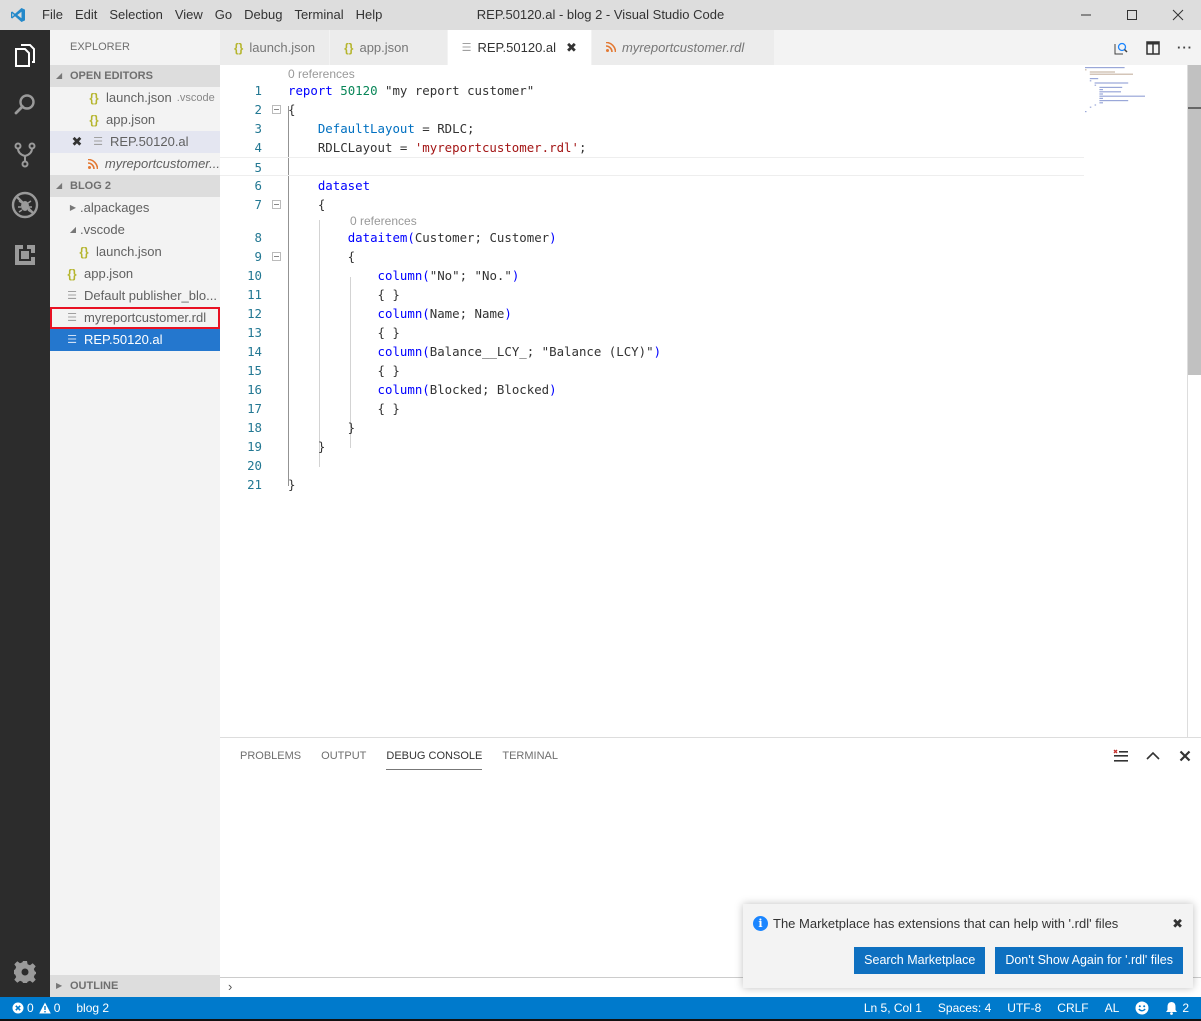  Describe the element at coordinates (1089, 960) in the screenshot. I see `dont-show-again-button: Don't Show Again for '.rdl' files` at that location.